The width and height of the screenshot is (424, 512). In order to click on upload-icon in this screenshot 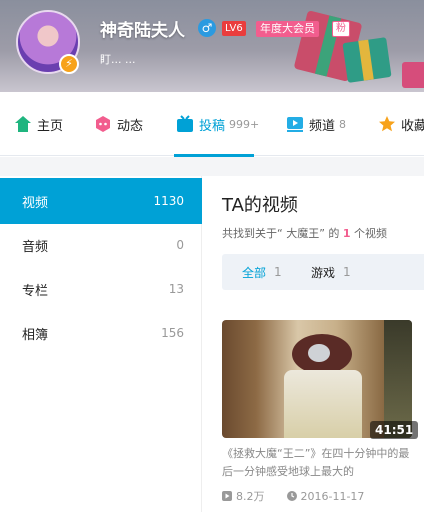, I will do `click(185, 123)`.